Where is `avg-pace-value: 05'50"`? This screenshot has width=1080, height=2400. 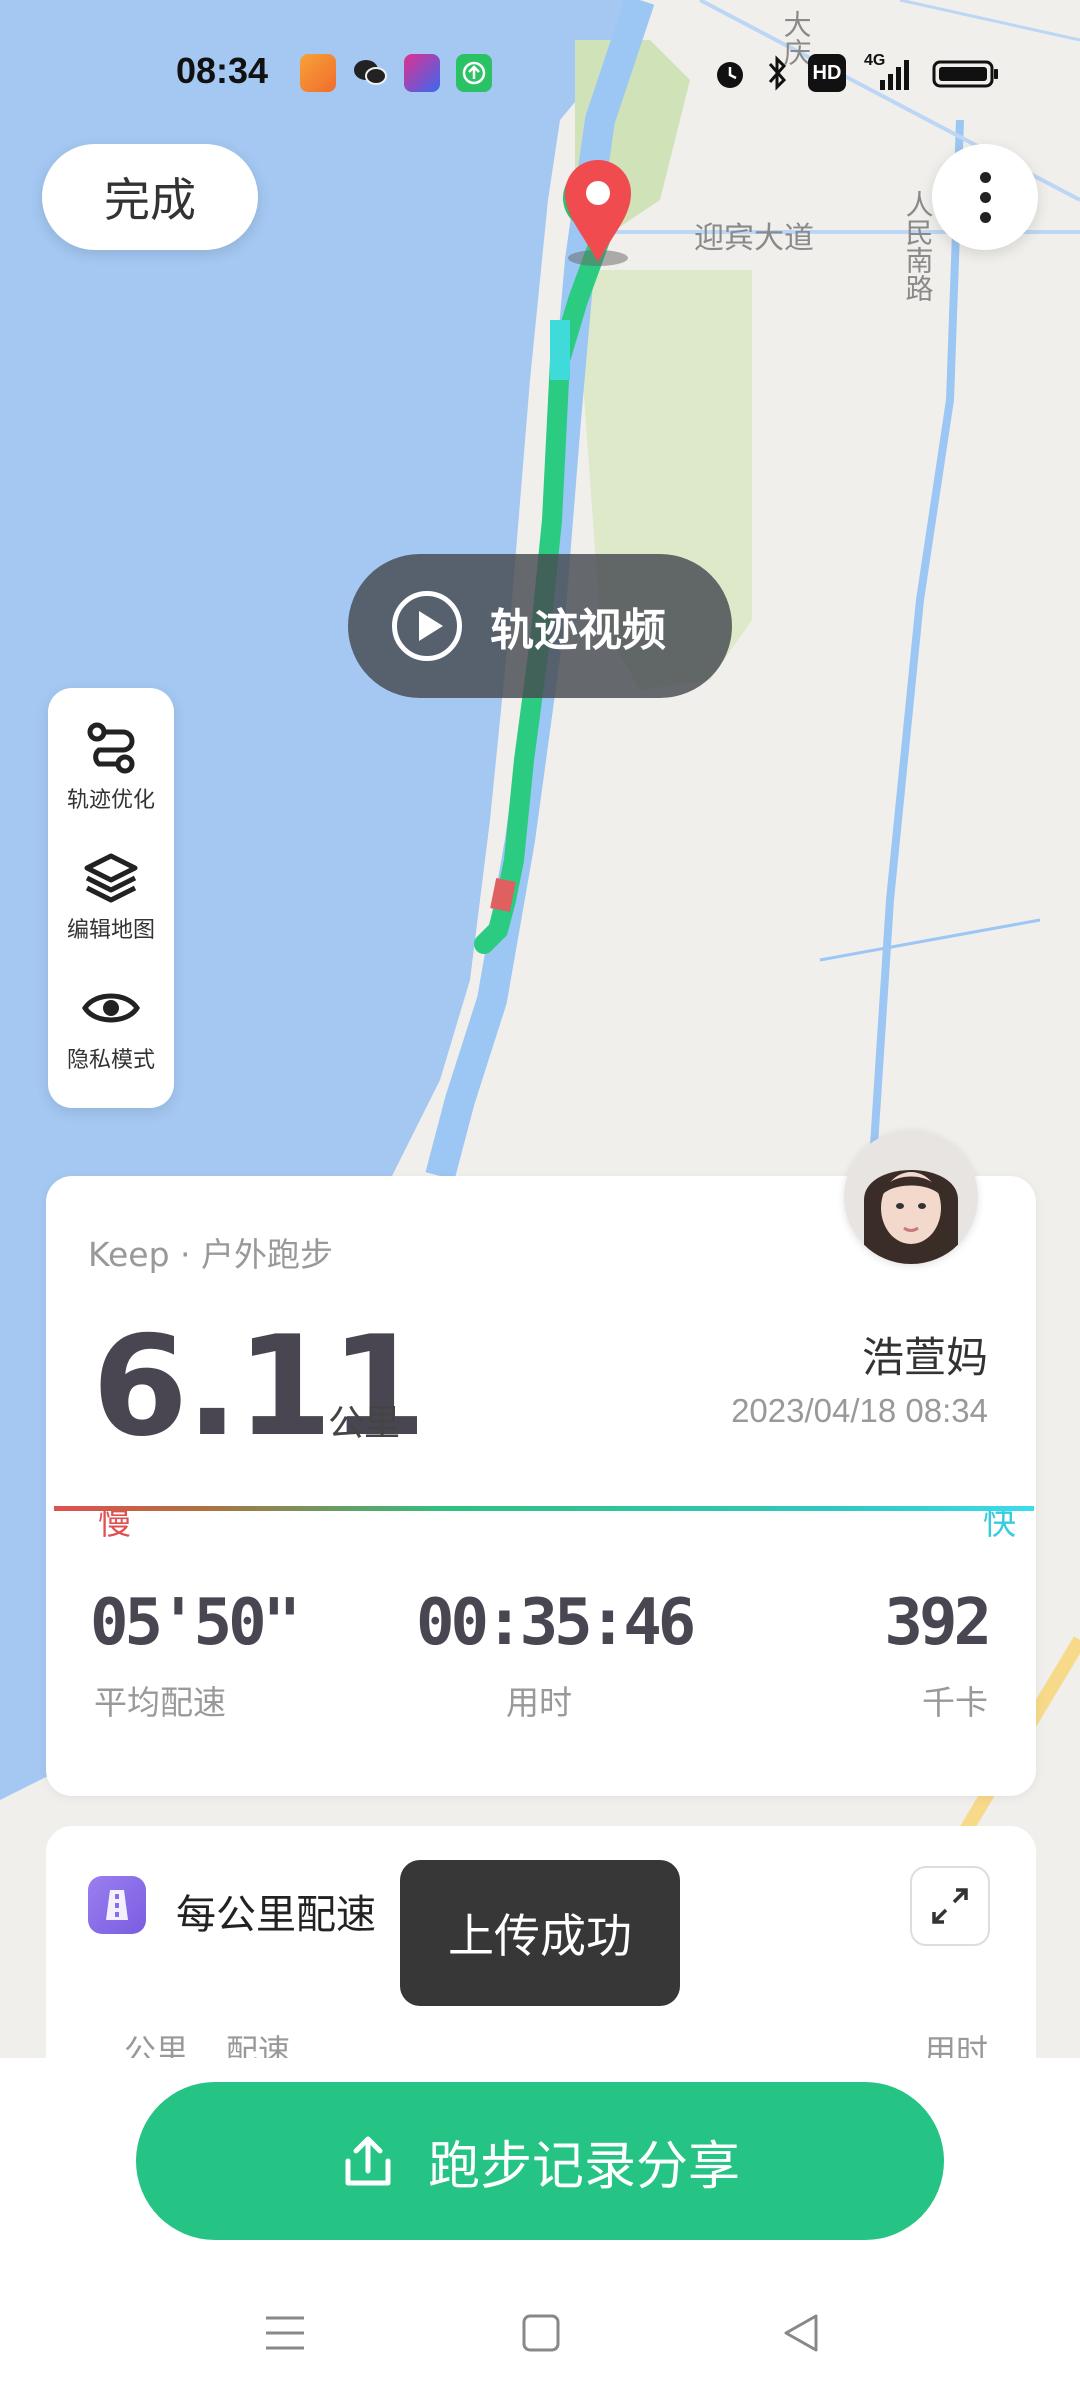
avg-pace-value: 05'50" is located at coordinates (195, 1623).